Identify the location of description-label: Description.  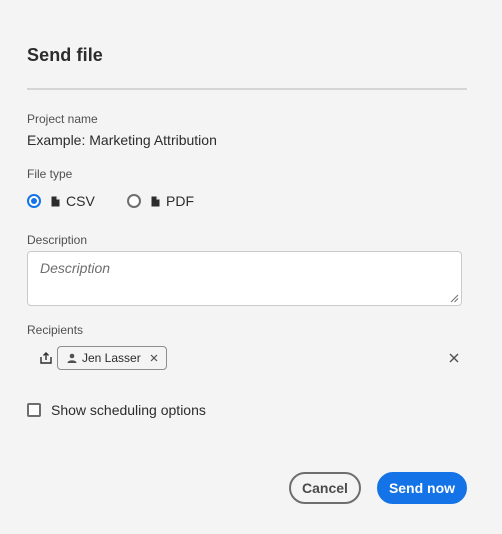
(57, 240).